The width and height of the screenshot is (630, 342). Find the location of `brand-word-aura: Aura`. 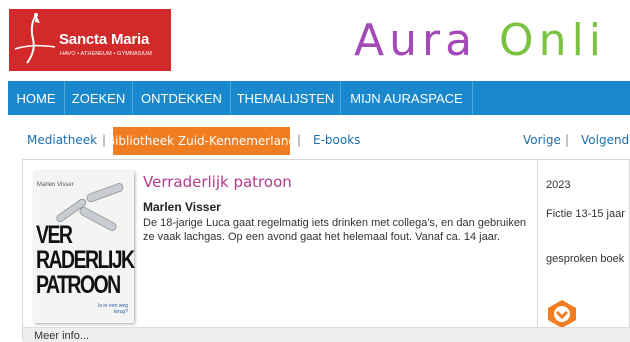

brand-word-aura: Aura is located at coordinates (416, 40).